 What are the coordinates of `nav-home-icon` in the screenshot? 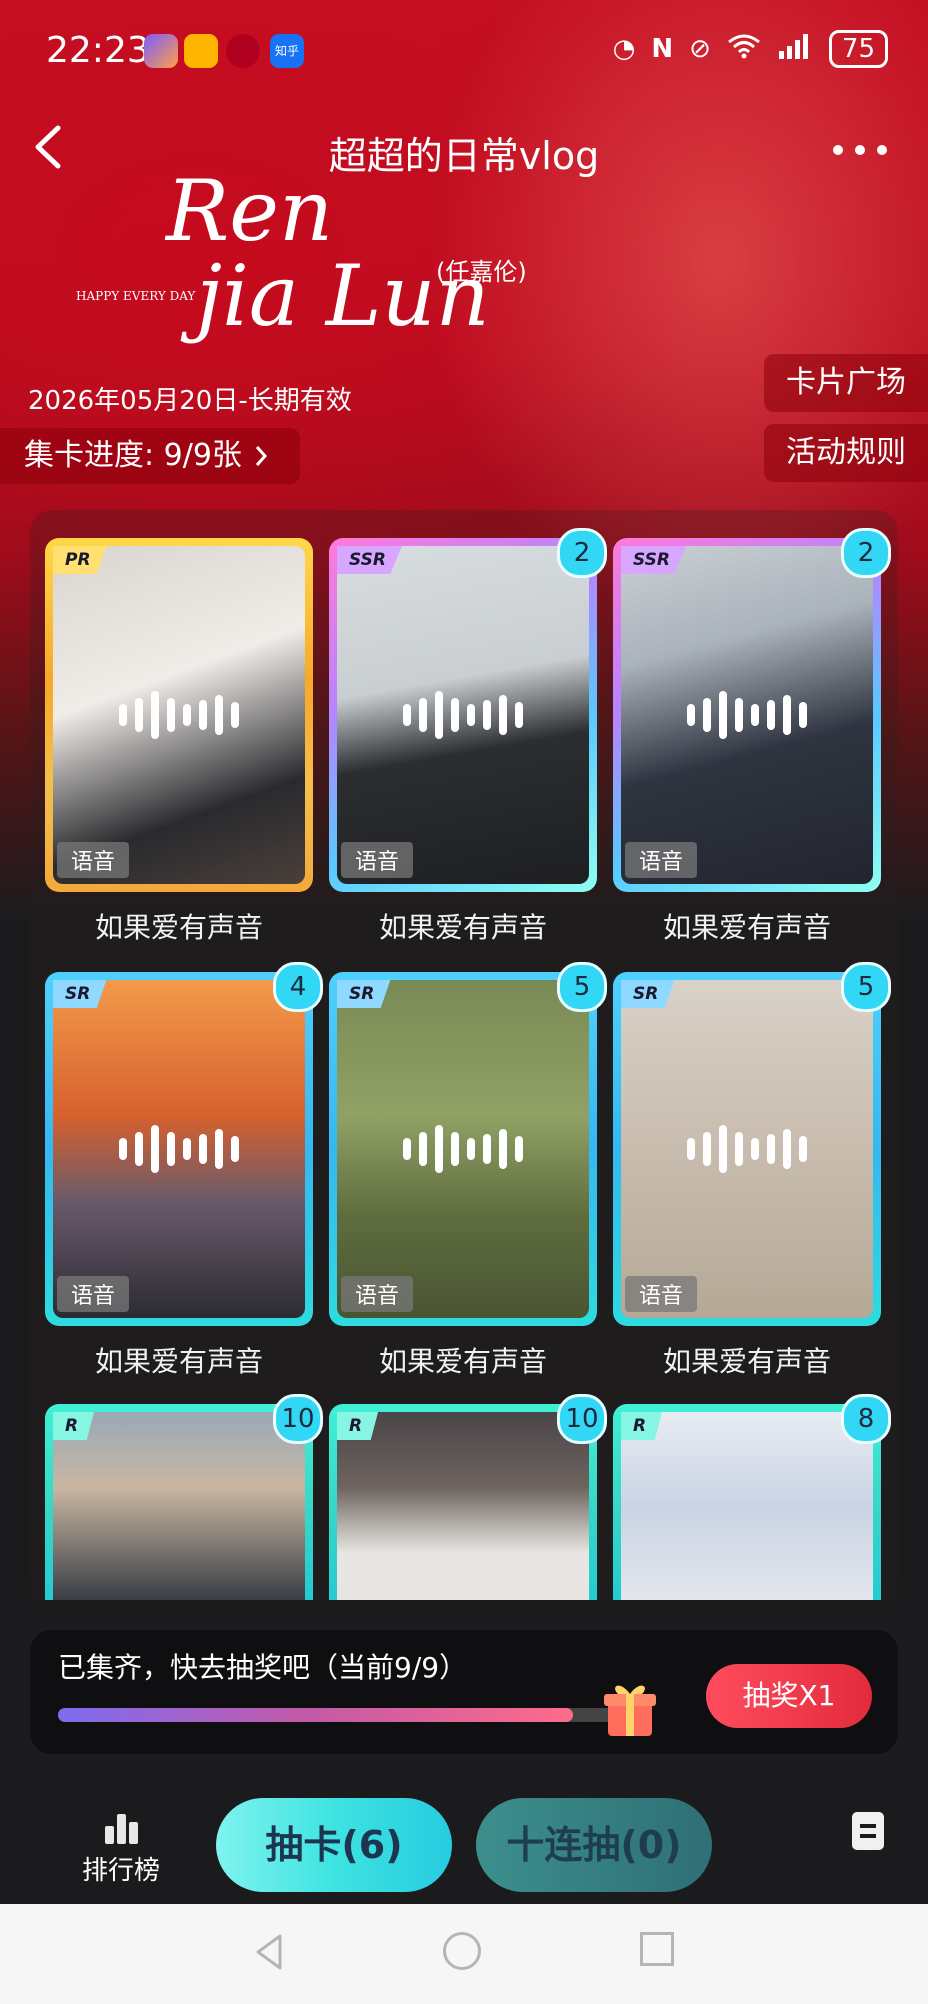 It's located at (462, 1951).